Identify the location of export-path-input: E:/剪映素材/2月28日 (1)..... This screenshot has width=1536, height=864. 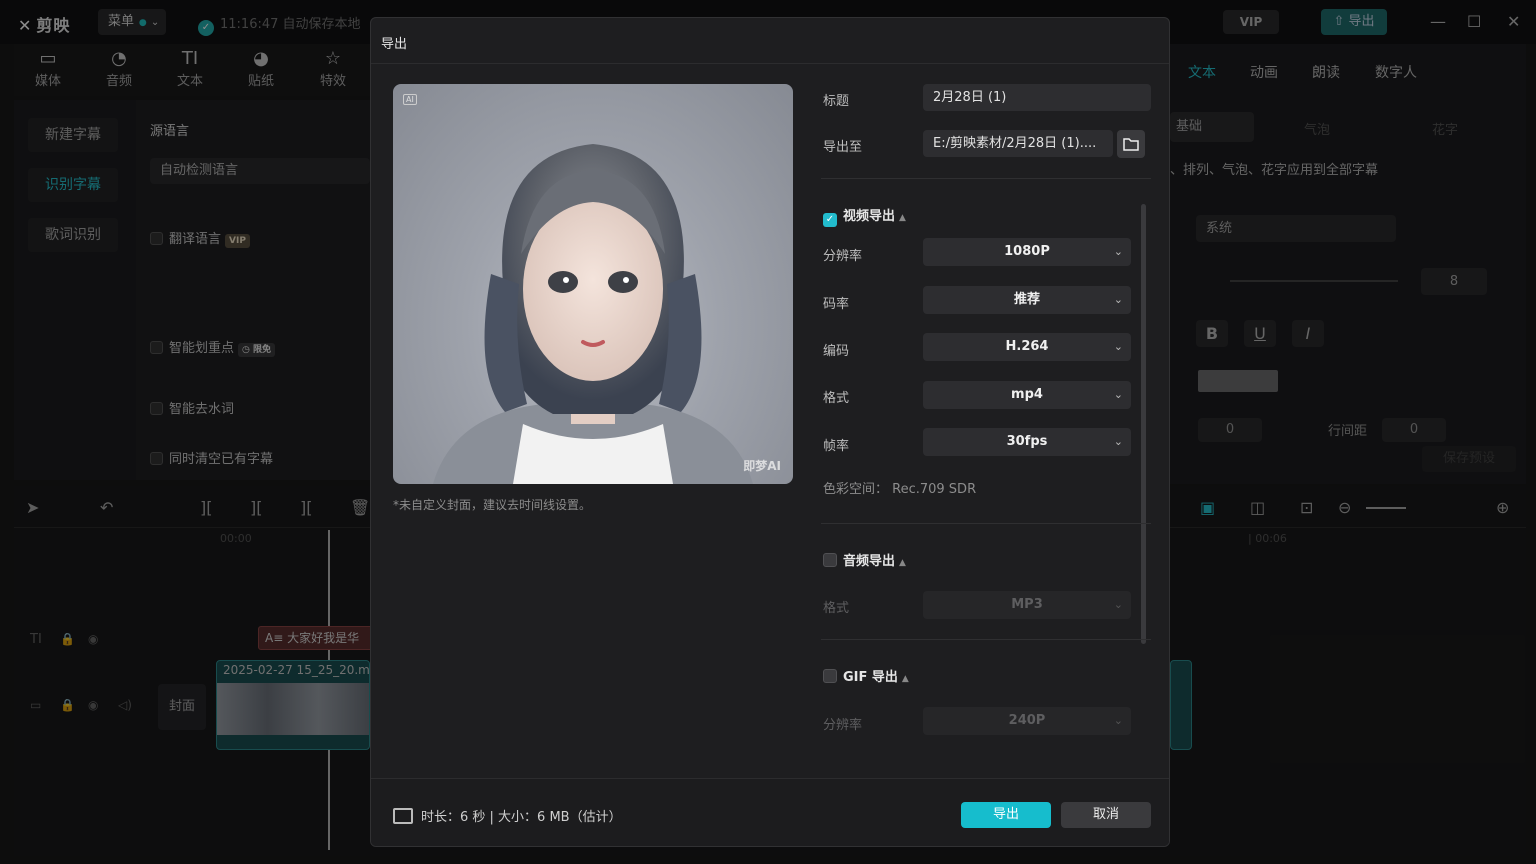
(1018, 143).